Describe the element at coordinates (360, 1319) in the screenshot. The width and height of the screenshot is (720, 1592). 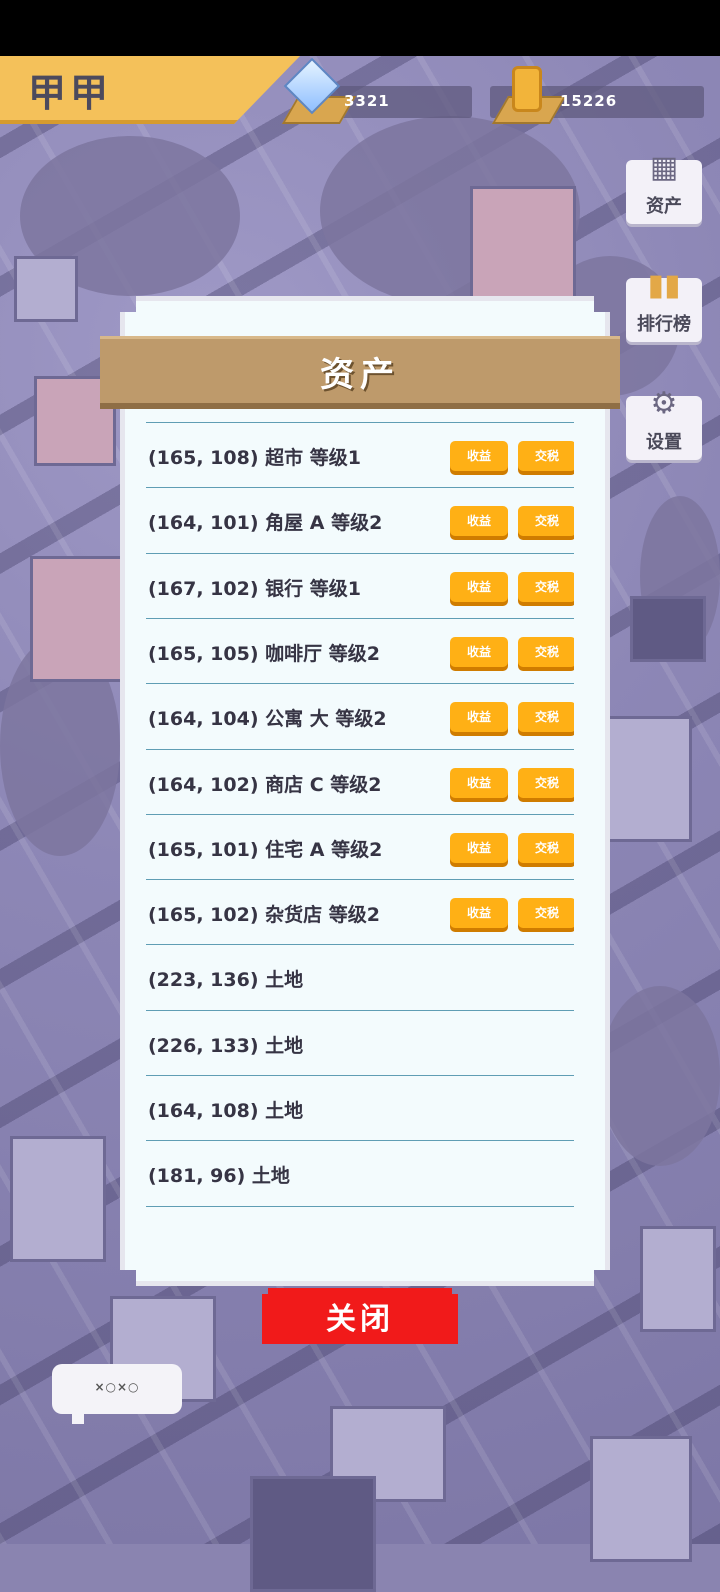
I see `close-button-label: 关闭` at that location.